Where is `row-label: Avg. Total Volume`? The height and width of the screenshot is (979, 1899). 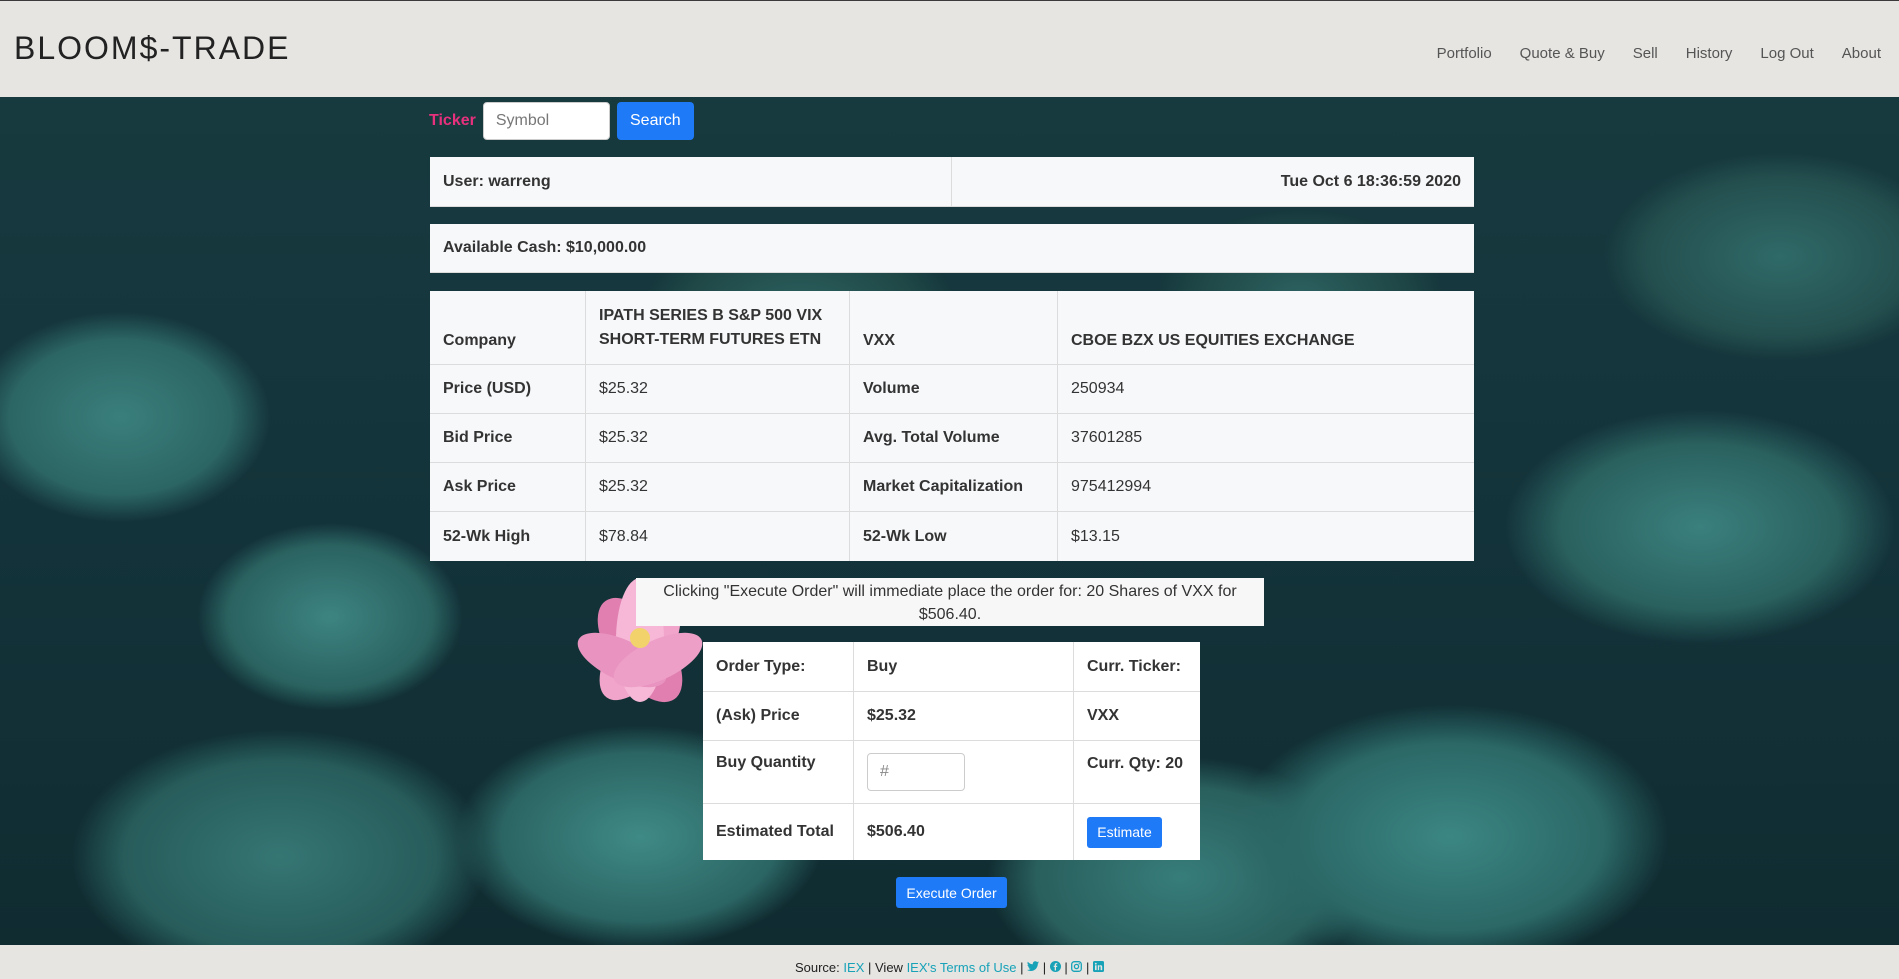 row-label: Avg. Total Volume is located at coordinates (954, 438).